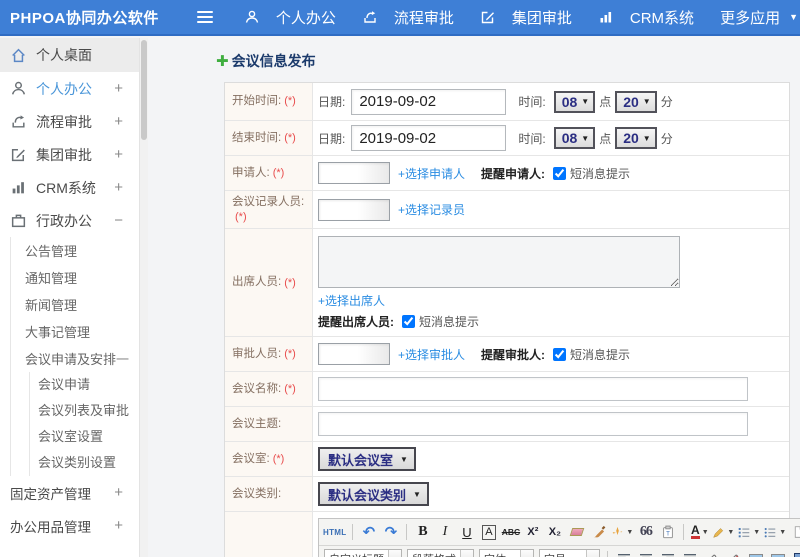 This screenshot has width=800, height=557. Describe the element at coordinates (636, 138) in the screenshot. I see `end-minute-select: 20 ▼` at that location.